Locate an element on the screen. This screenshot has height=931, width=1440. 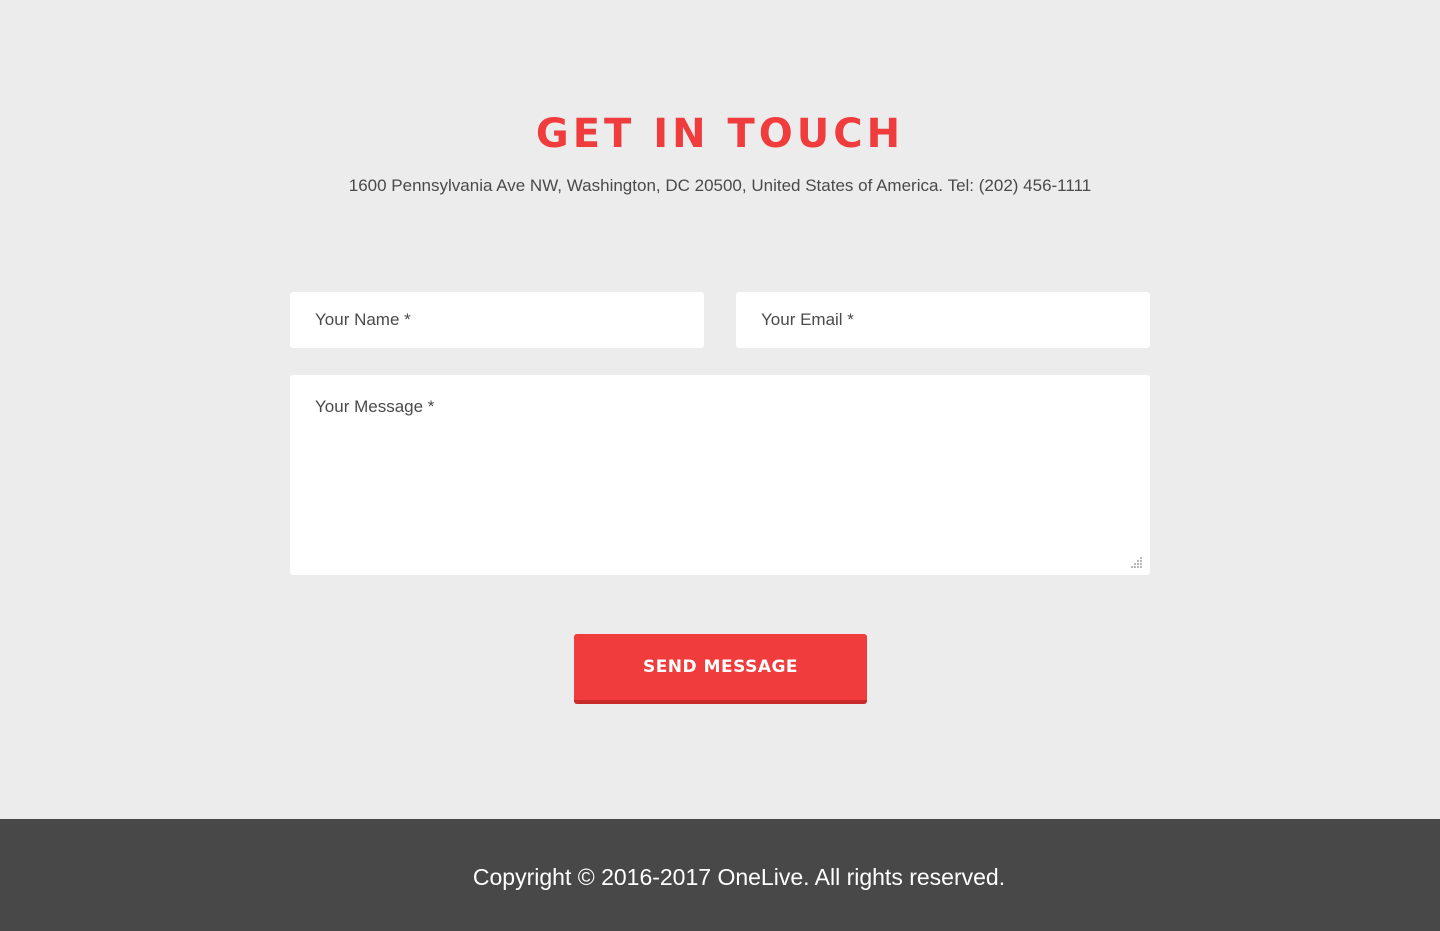
message-textarea is located at coordinates (720, 475).